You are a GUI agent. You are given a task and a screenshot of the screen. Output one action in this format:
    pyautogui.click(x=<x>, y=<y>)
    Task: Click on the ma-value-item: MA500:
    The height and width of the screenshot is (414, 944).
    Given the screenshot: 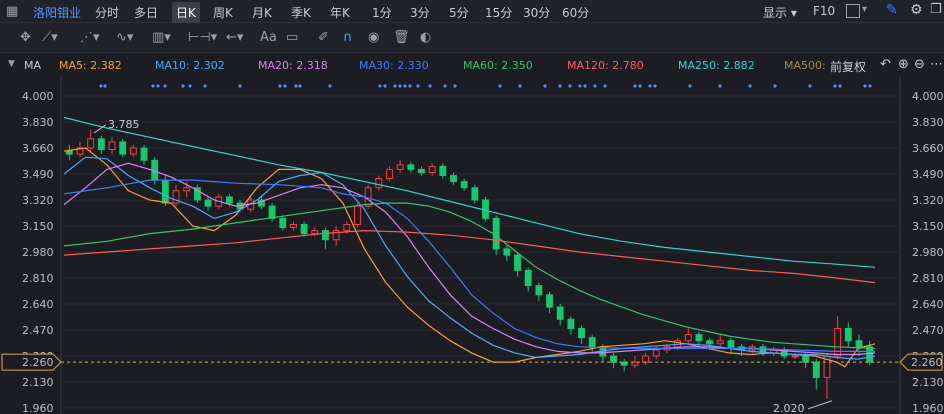 What is the action you would take?
    pyautogui.click(x=805, y=65)
    